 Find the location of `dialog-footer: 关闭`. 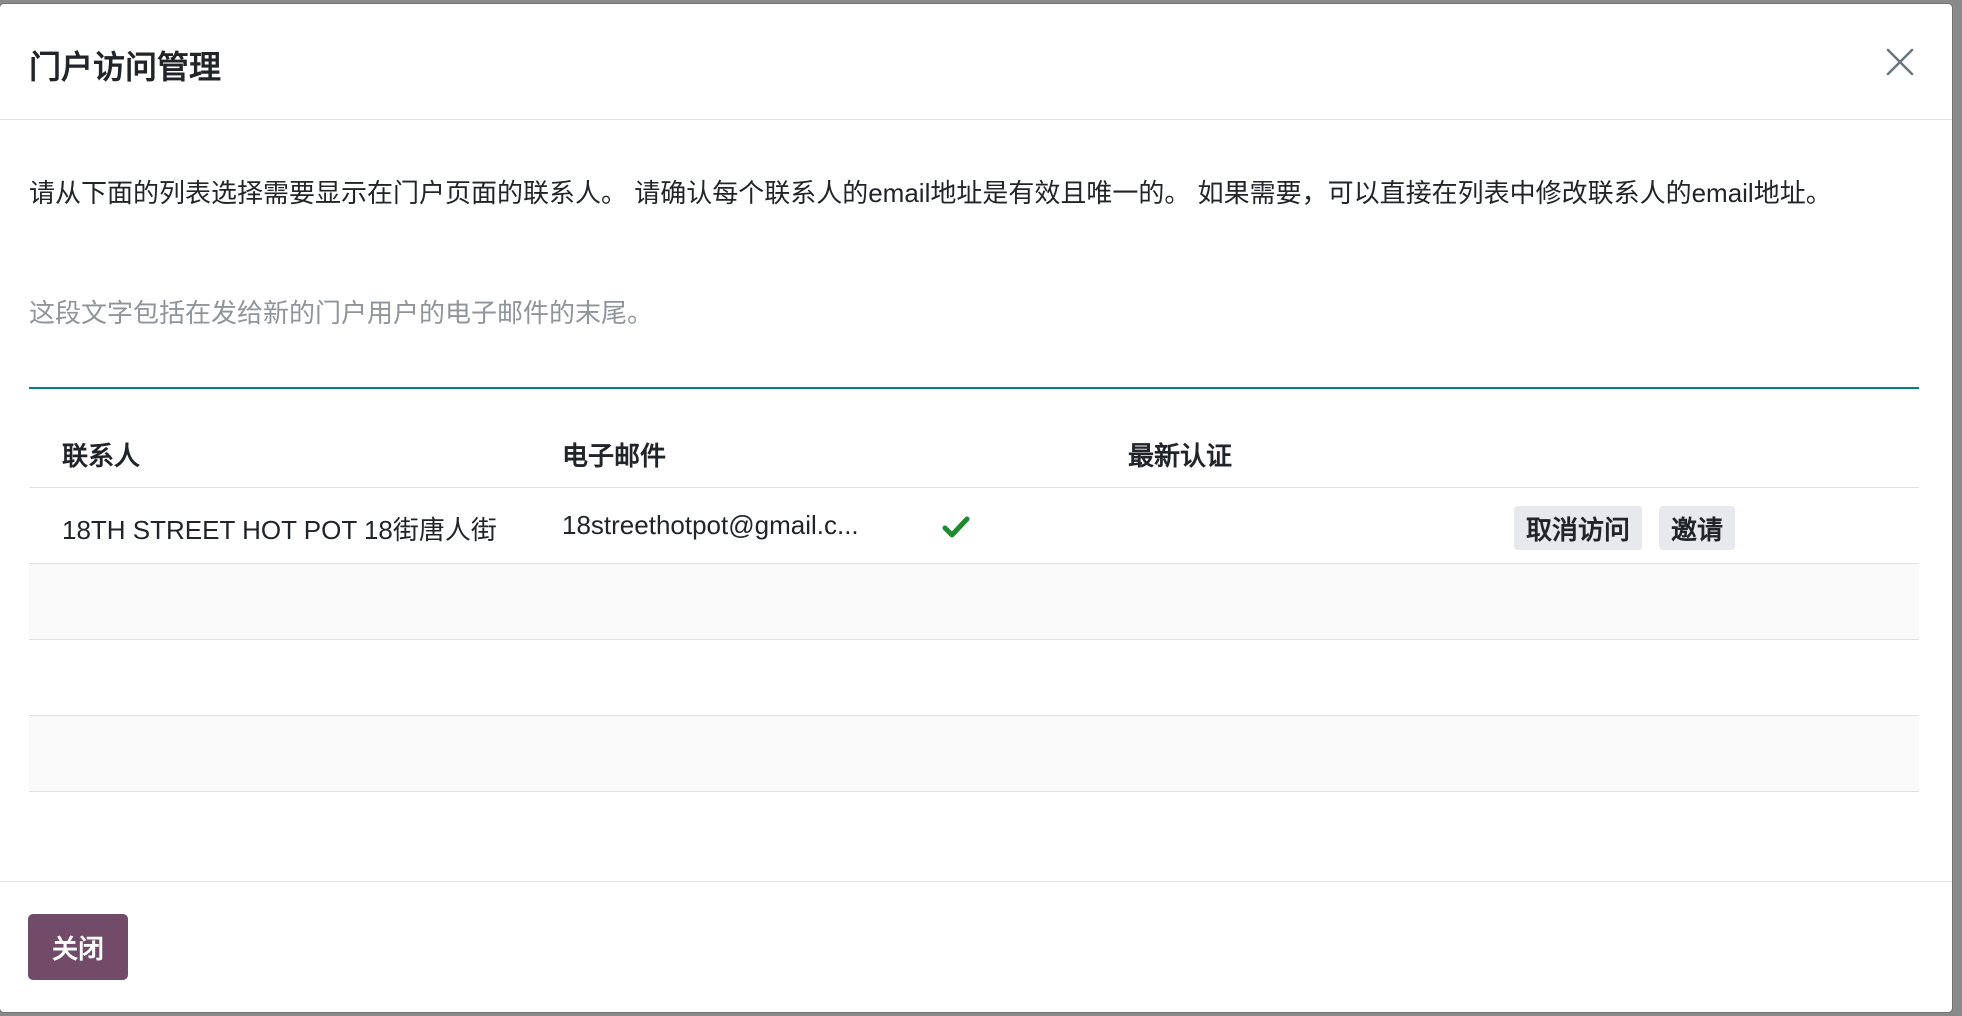

dialog-footer: 关闭 is located at coordinates (976, 946).